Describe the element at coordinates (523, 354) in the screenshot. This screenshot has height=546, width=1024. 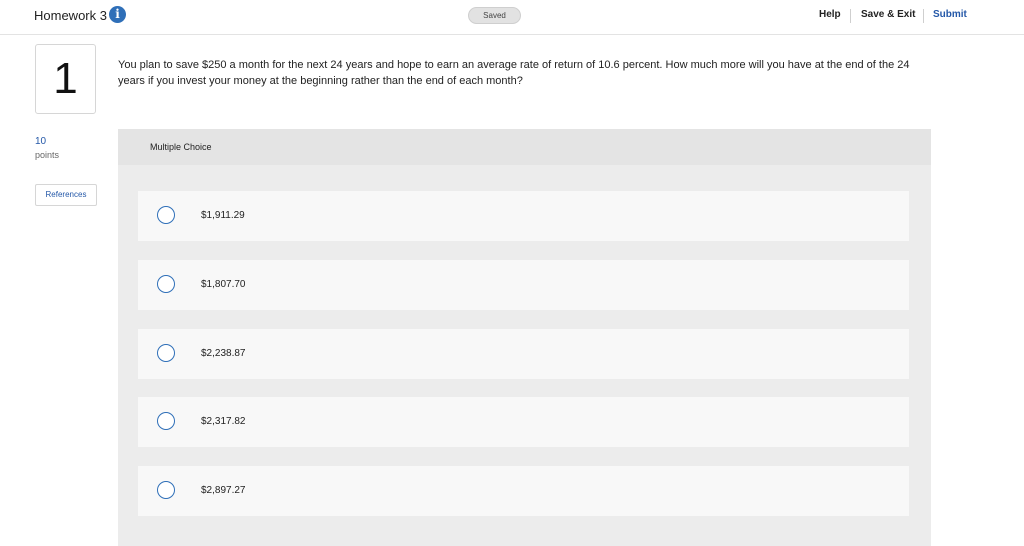
I see `answer-option-3: $2,238.87` at that location.